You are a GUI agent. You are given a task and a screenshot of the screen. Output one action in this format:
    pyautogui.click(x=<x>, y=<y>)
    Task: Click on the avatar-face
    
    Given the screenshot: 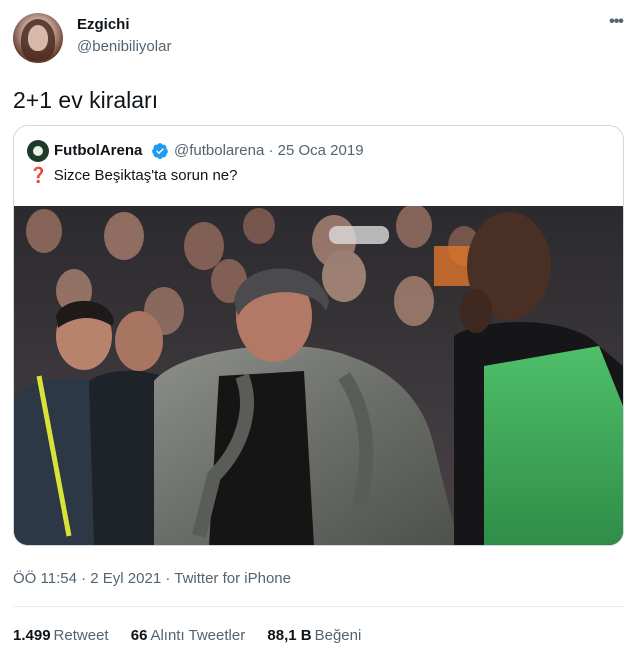 What is the action you would take?
    pyautogui.click(x=38, y=38)
    